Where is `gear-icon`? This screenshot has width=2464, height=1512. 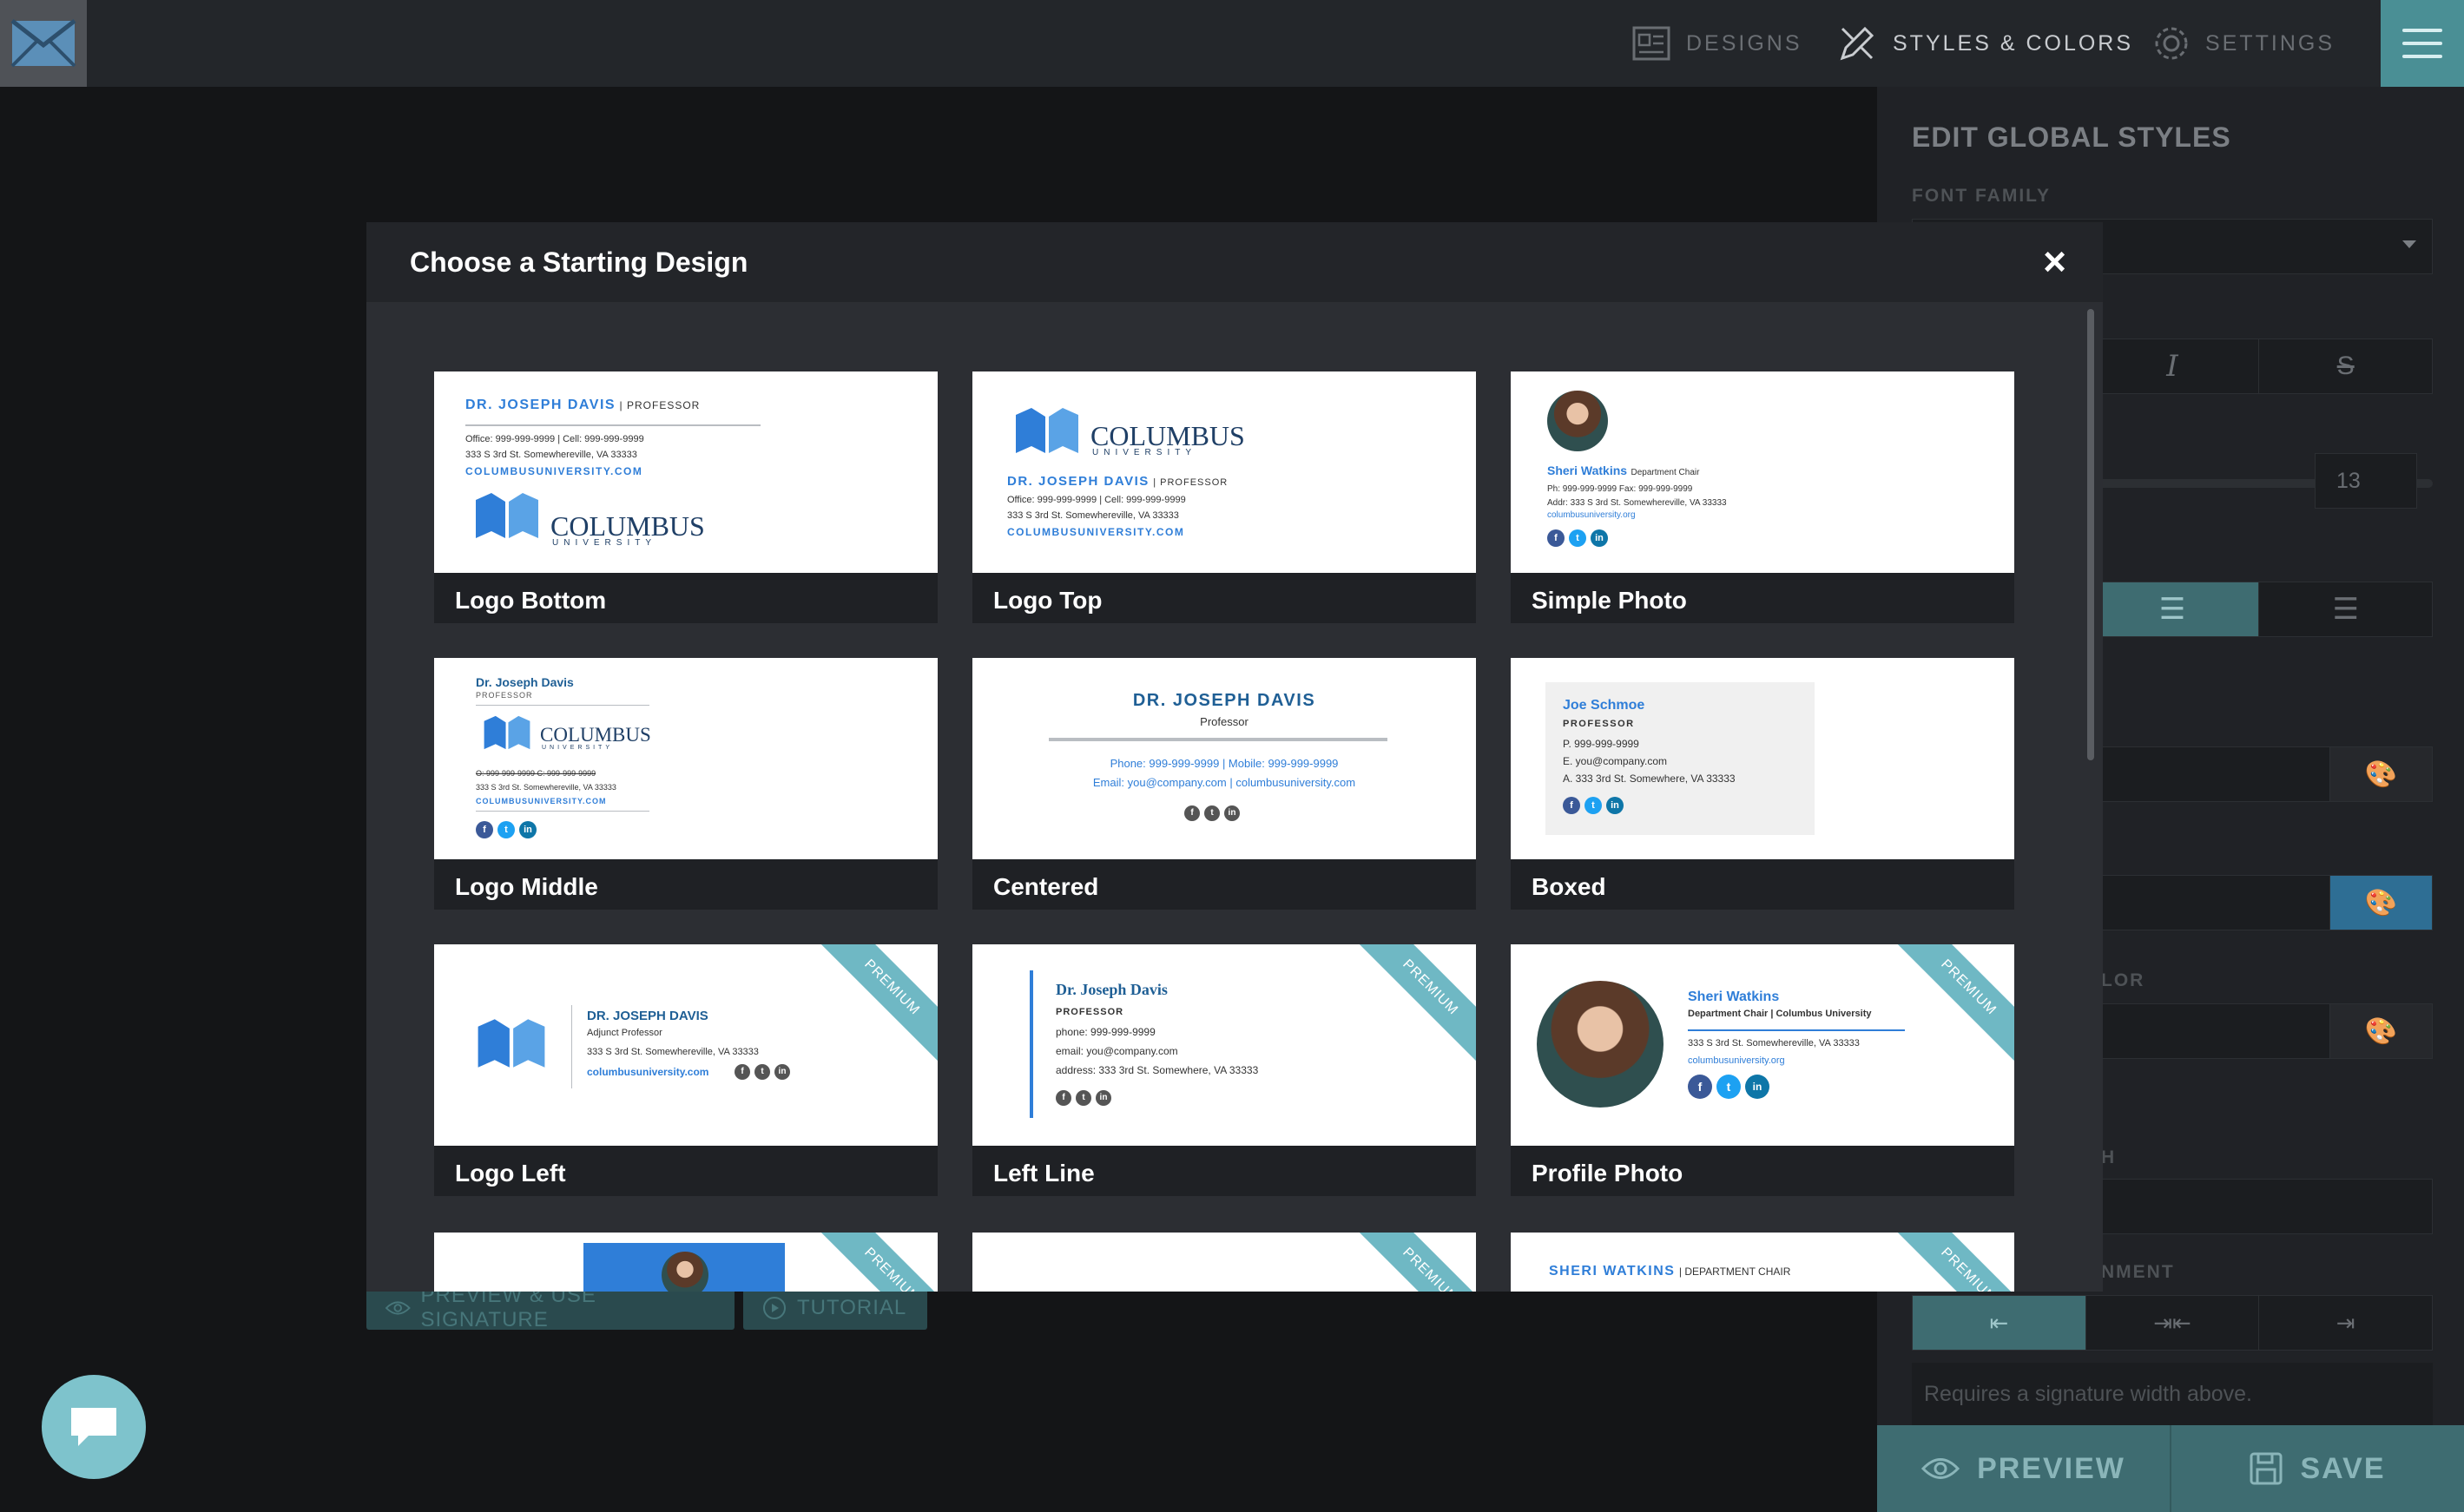 gear-icon is located at coordinates (2171, 43).